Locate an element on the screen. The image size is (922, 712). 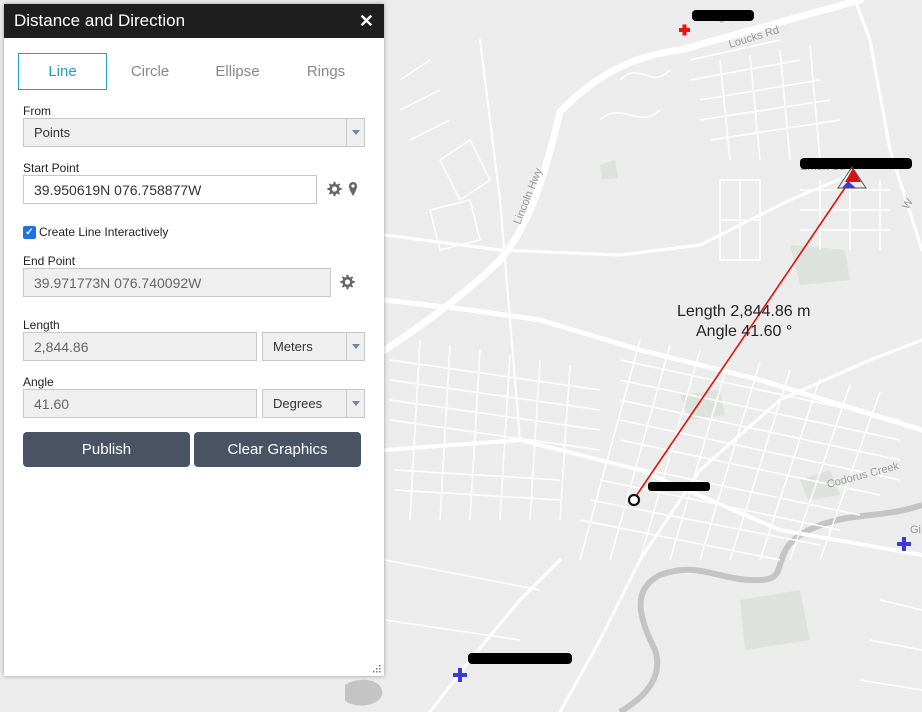
create-line-checkbox-row: ✓ Create Line Interactively is located at coordinates (95, 232).